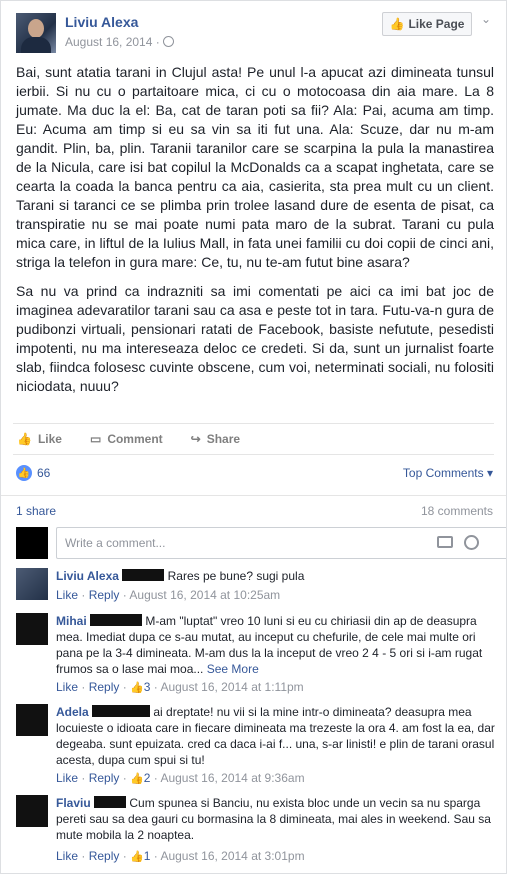 The height and width of the screenshot is (874, 507). Describe the element at coordinates (436, 24) in the screenshot. I see `like-page-label: Like Page` at that location.